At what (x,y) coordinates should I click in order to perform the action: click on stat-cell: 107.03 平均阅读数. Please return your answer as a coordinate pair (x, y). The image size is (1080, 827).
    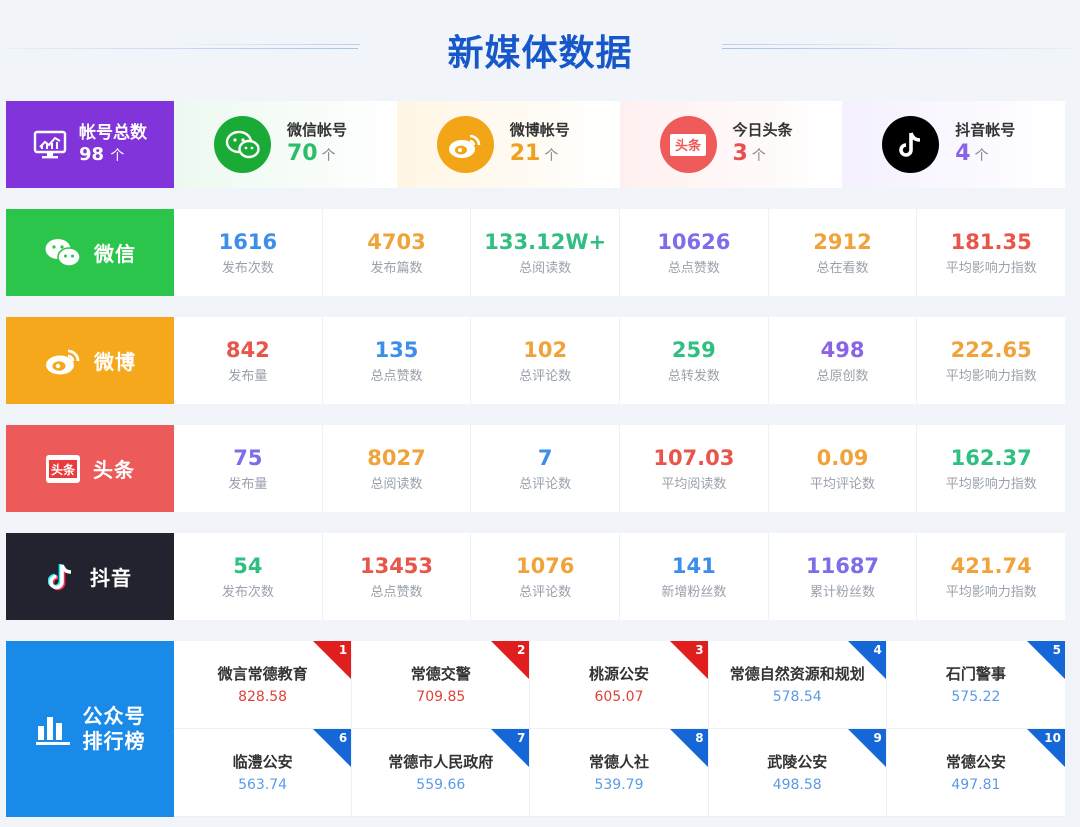
    Looking at the image, I should click on (694, 468).